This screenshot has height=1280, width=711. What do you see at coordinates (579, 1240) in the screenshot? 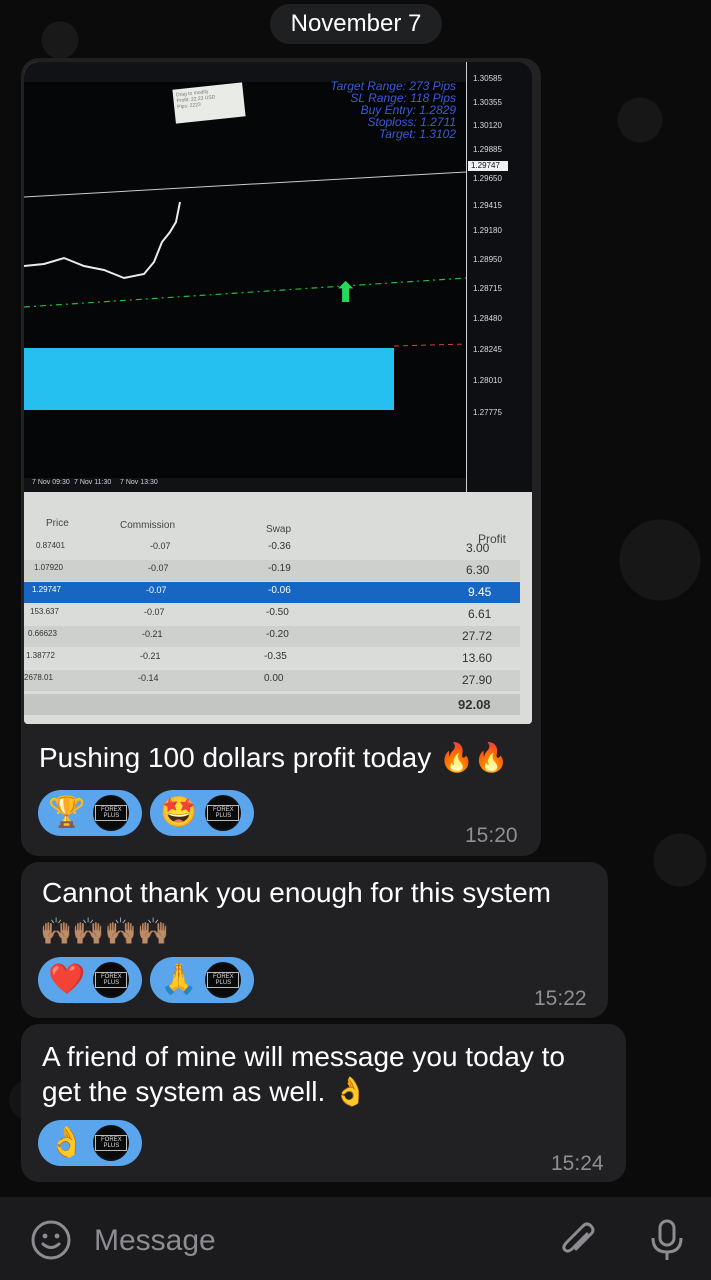
I see `attach-icon` at bounding box center [579, 1240].